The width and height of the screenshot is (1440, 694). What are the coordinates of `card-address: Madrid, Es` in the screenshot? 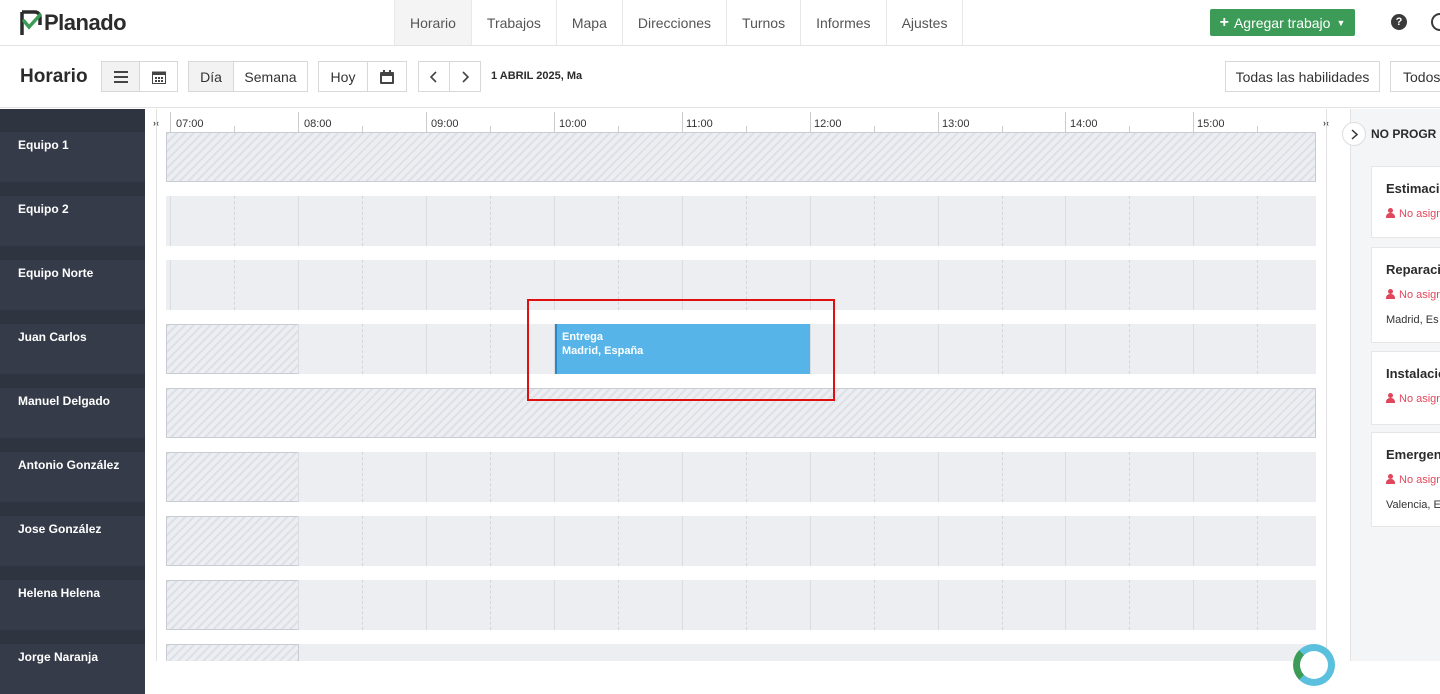 It's located at (1412, 320).